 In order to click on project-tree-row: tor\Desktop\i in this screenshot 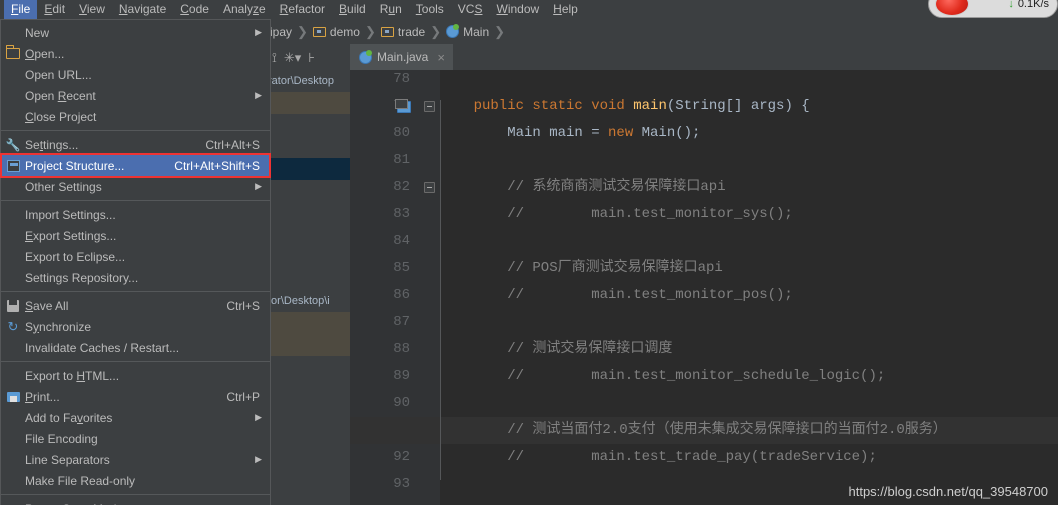, I will do `click(308, 301)`.